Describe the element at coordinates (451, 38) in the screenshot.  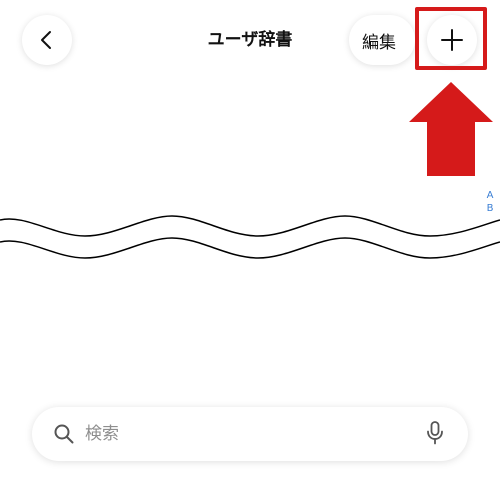
I see `highlight-box` at that location.